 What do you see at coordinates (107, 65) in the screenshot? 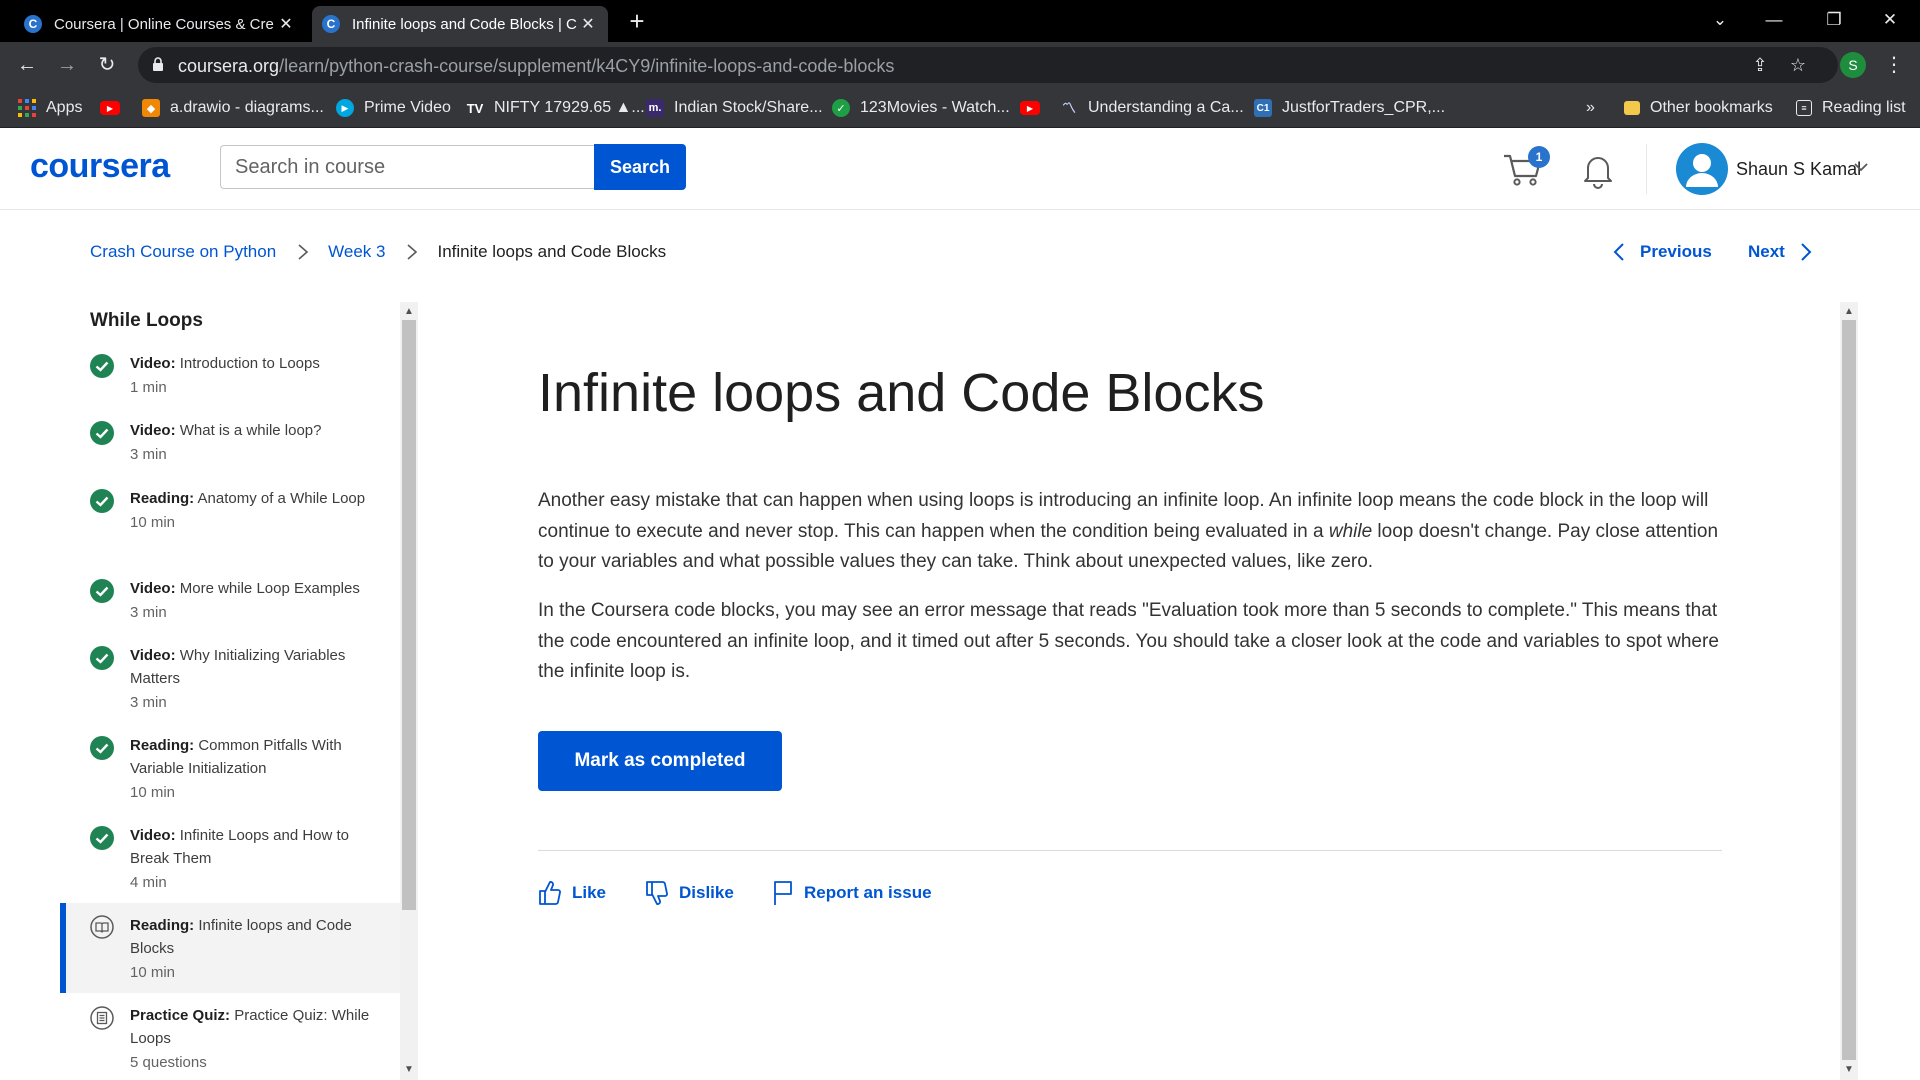
I see `reload-icon: ↻` at bounding box center [107, 65].